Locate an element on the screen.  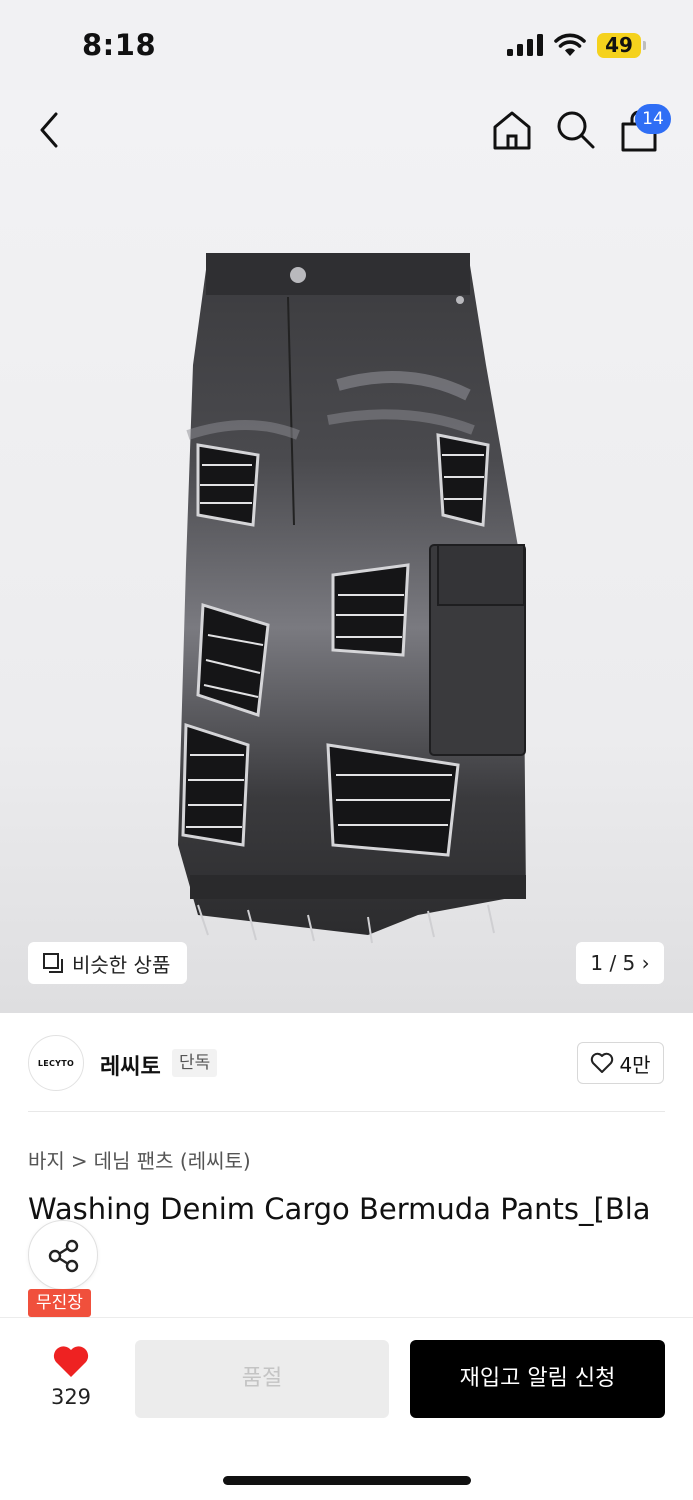
battery-indicator: 49 is located at coordinates (619, 45).